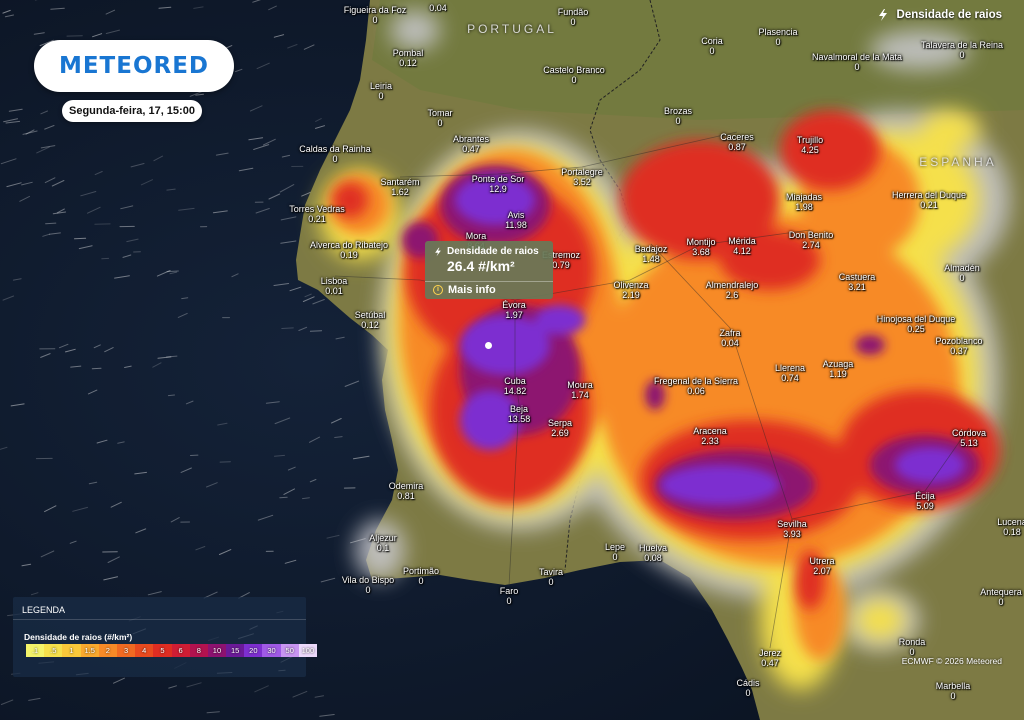 The width and height of the screenshot is (1024, 720). I want to click on layer-selector: Densidade de raios, so click(939, 15).